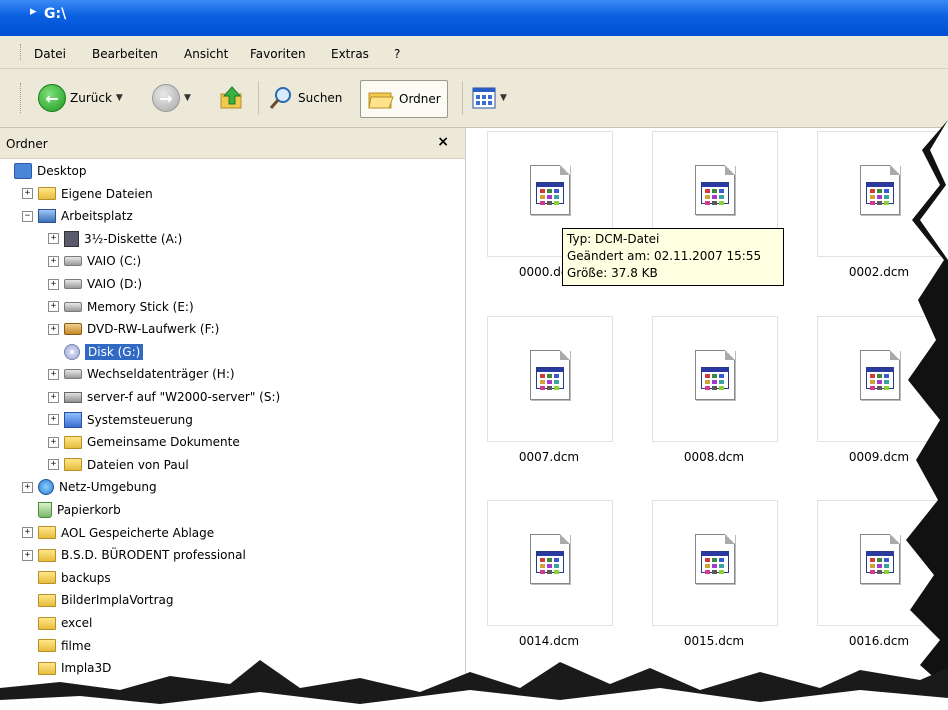  Describe the element at coordinates (714, 457) in the screenshot. I see `file-name: 0008.dcm` at that location.